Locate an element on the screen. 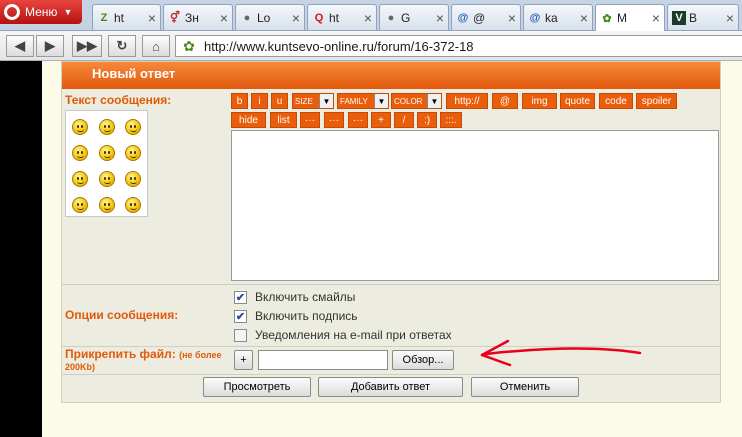 The height and width of the screenshot is (437, 742). tab-favicon-icon: ✿ is located at coordinates (607, 18).